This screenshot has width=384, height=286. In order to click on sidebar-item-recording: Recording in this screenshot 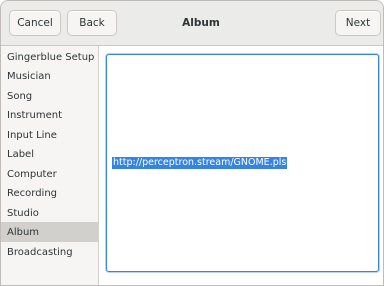, I will do `click(49, 193)`.